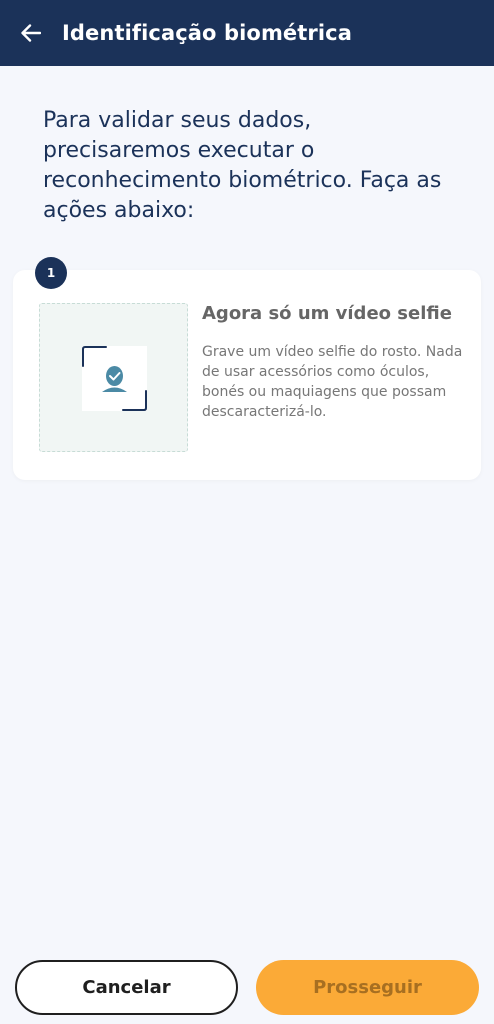 The height and width of the screenshot is (1024, 494). Describe the element at coordinates (51, 273) in the screenshot. I see `step-number-badge: 1` at that location.